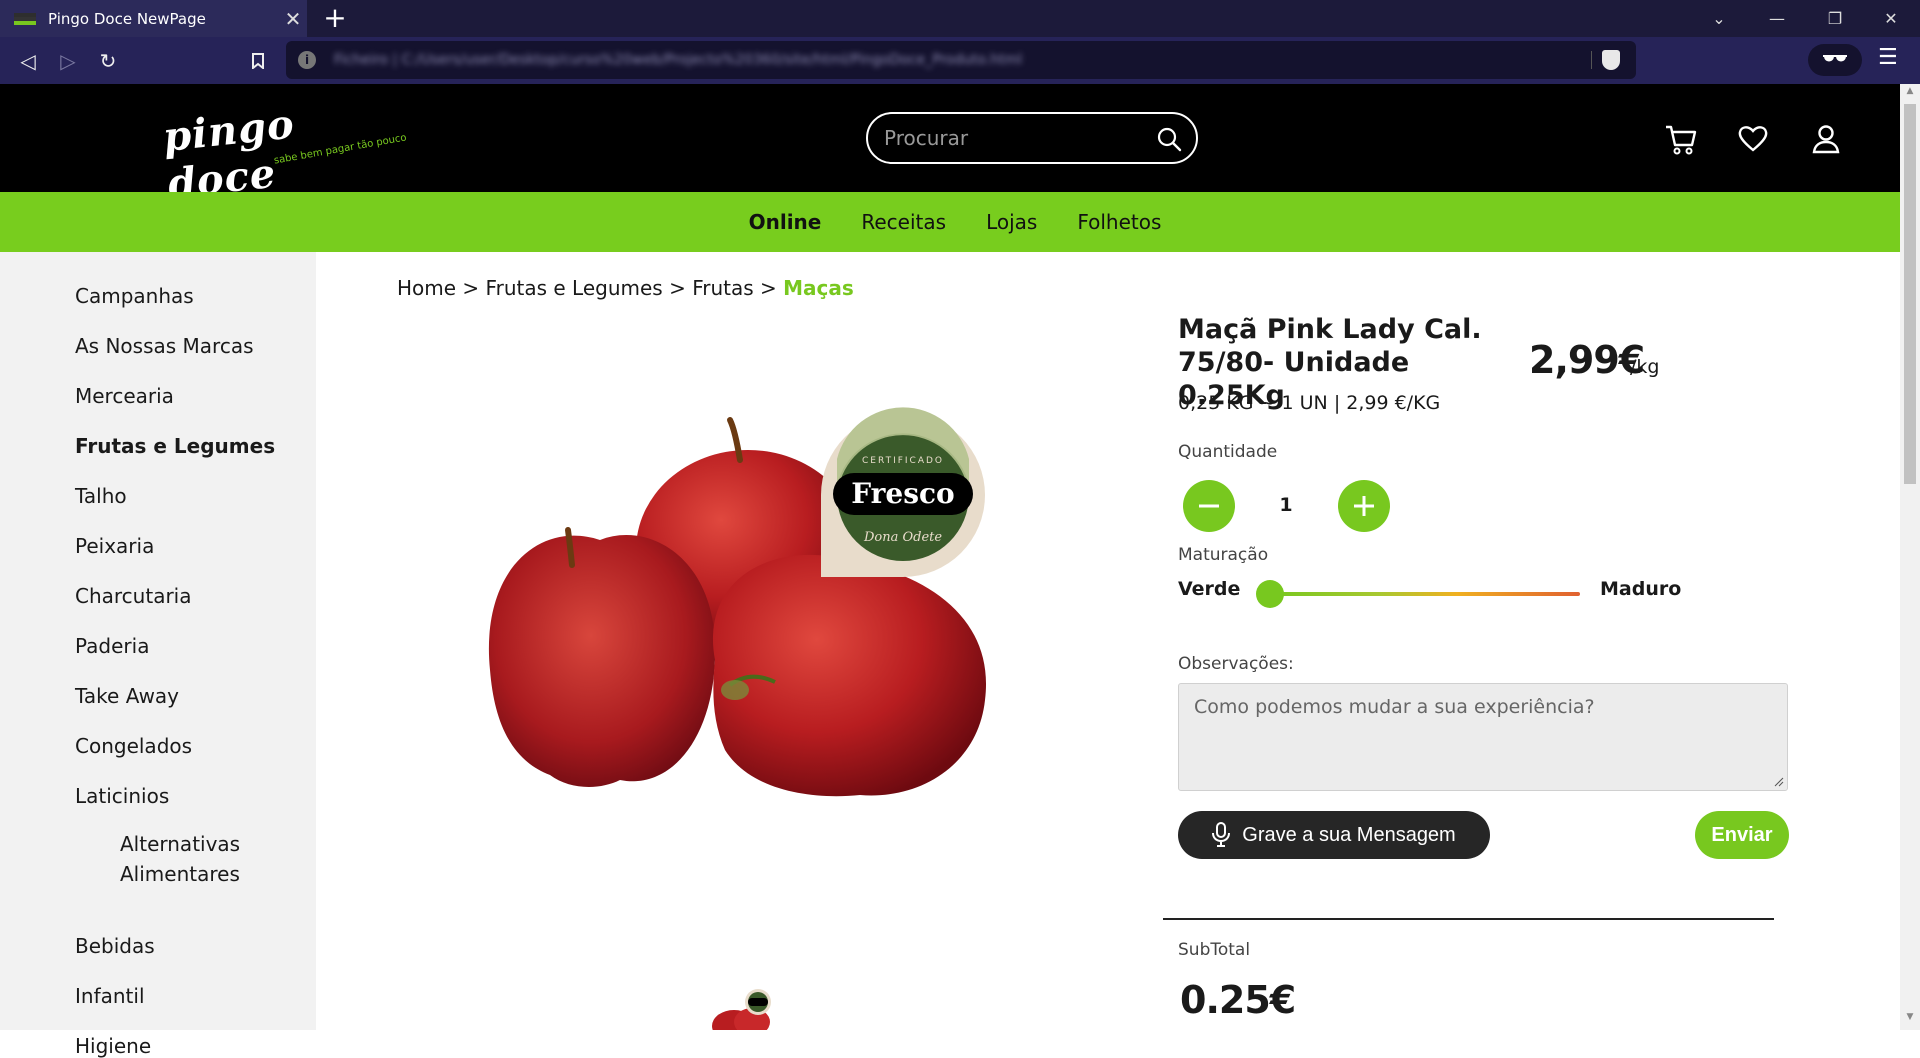 The width and height of the screenshot is (1920, 1058). What do you see at coordinates (180, 859) in the screenshot?
I see `sidebar-item-alternativas-alimentares: Alternativas Alimentares` at bounding box center [180, 859].